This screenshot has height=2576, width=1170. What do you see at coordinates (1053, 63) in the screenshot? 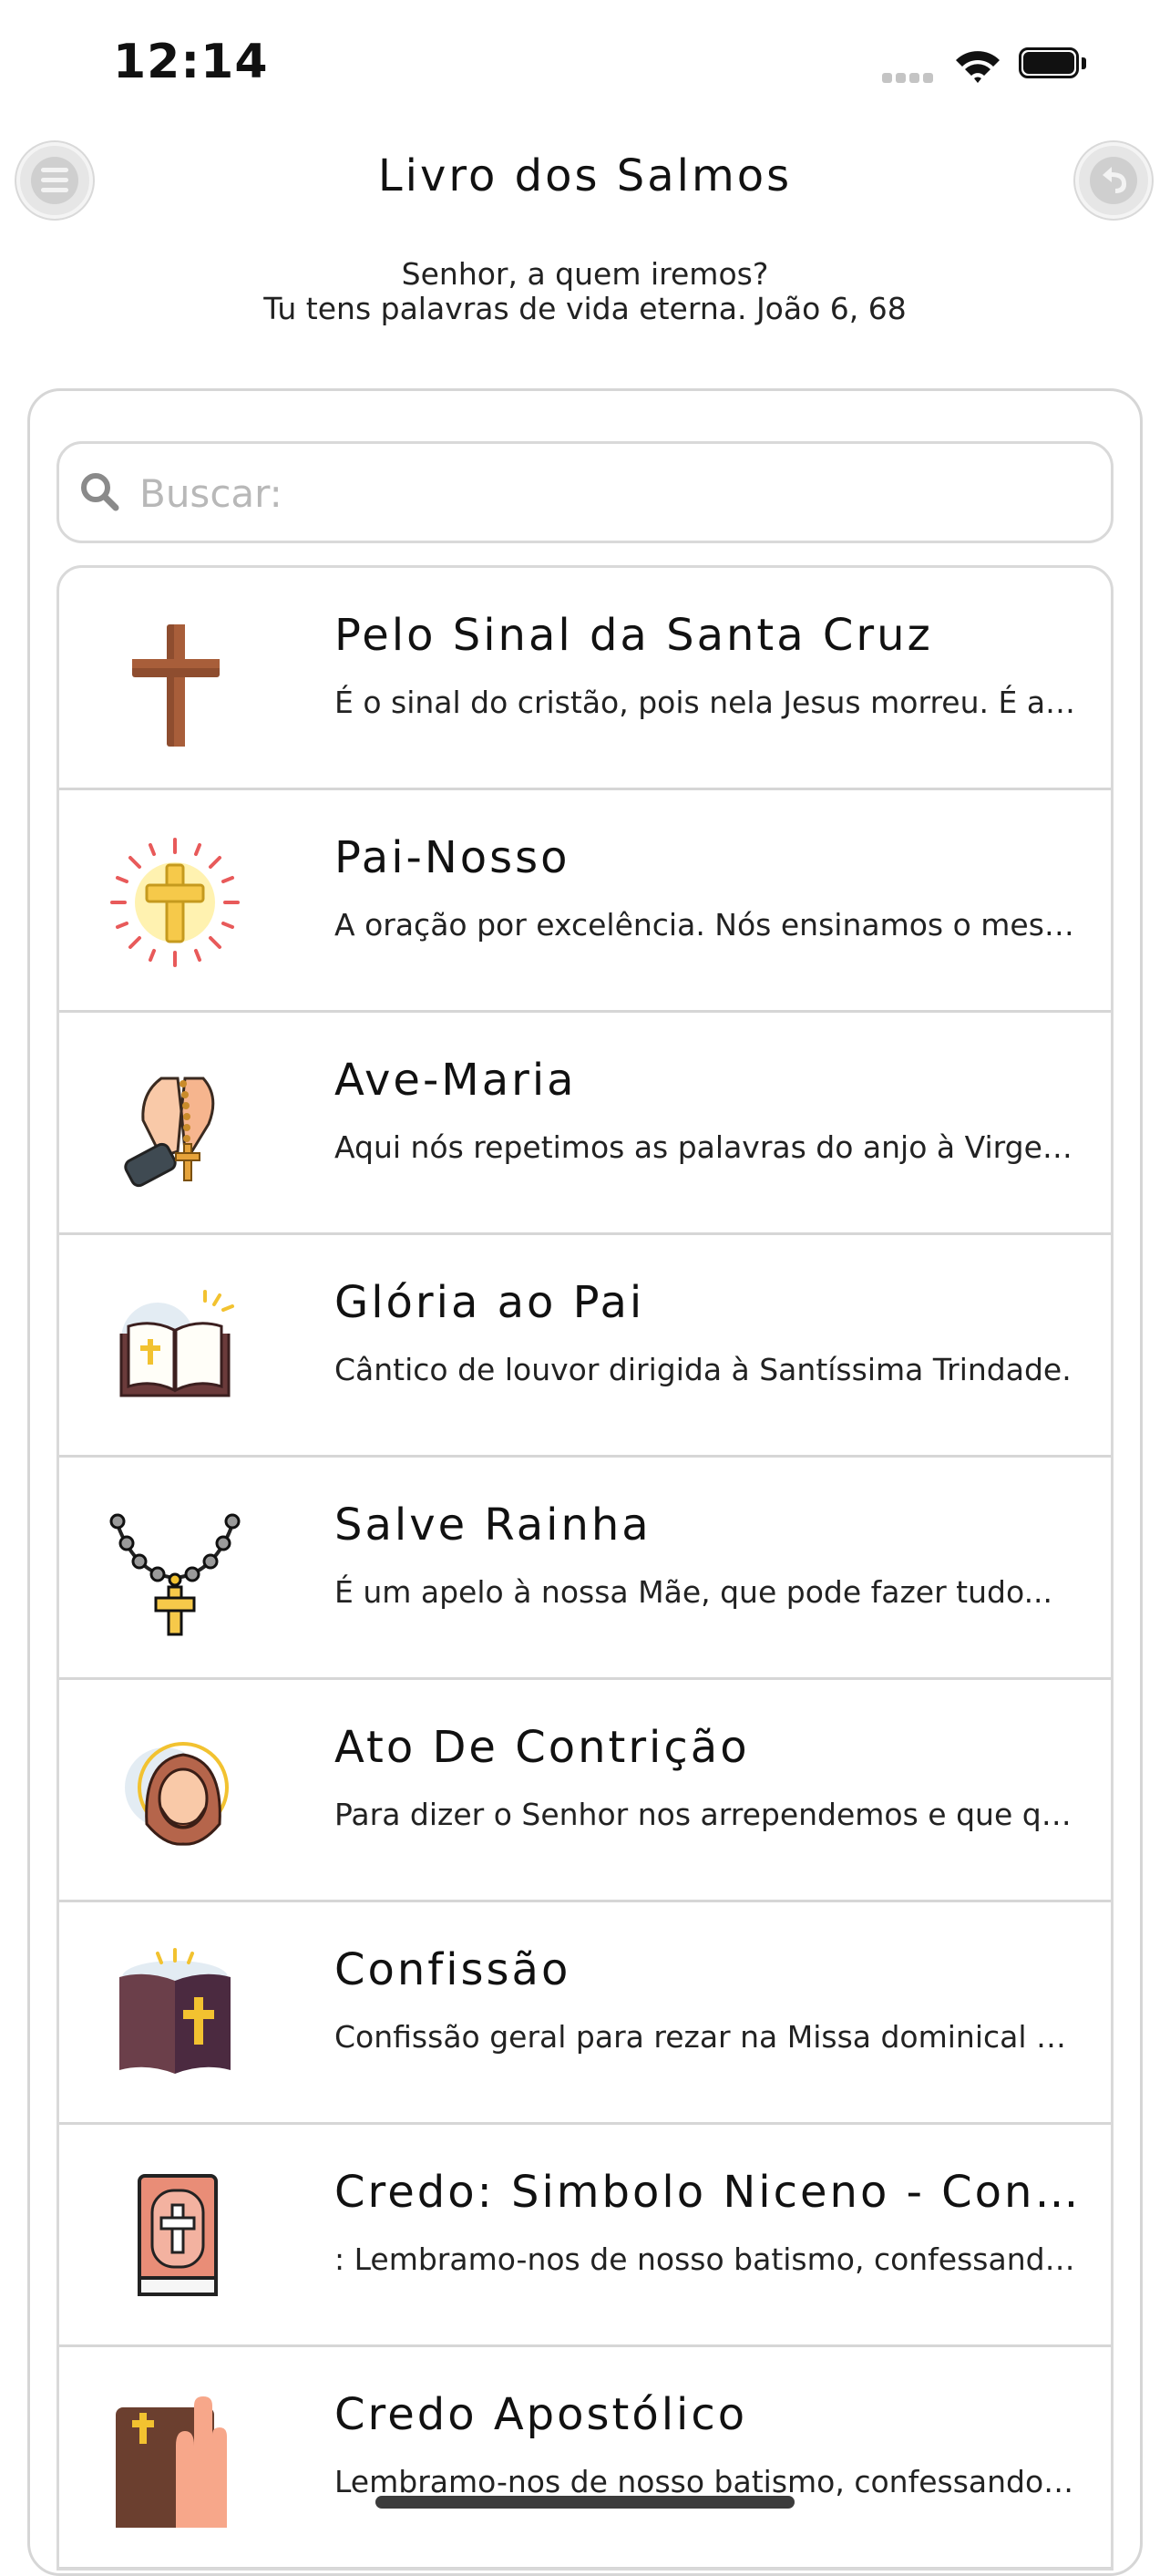
I see `battery-icon` at bounding box center [1053, 63].